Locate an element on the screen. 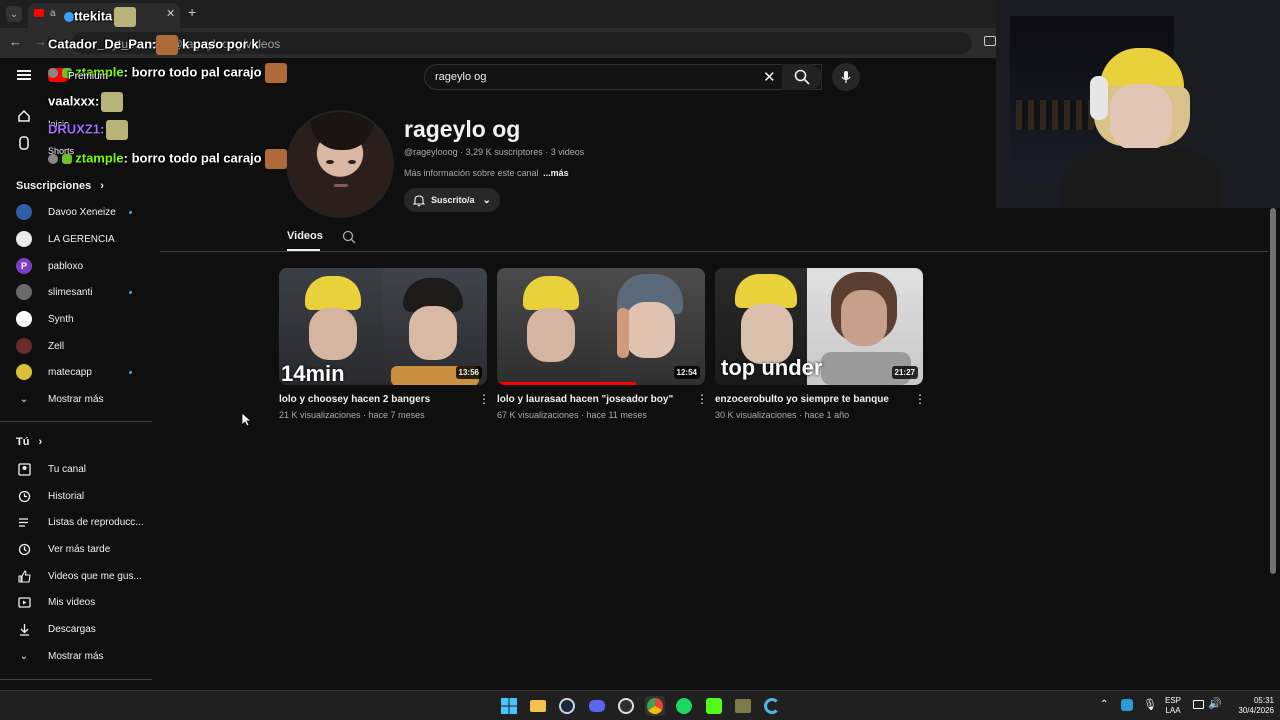  tab-close-icon: ✕ is located at coordinates (170, 13).